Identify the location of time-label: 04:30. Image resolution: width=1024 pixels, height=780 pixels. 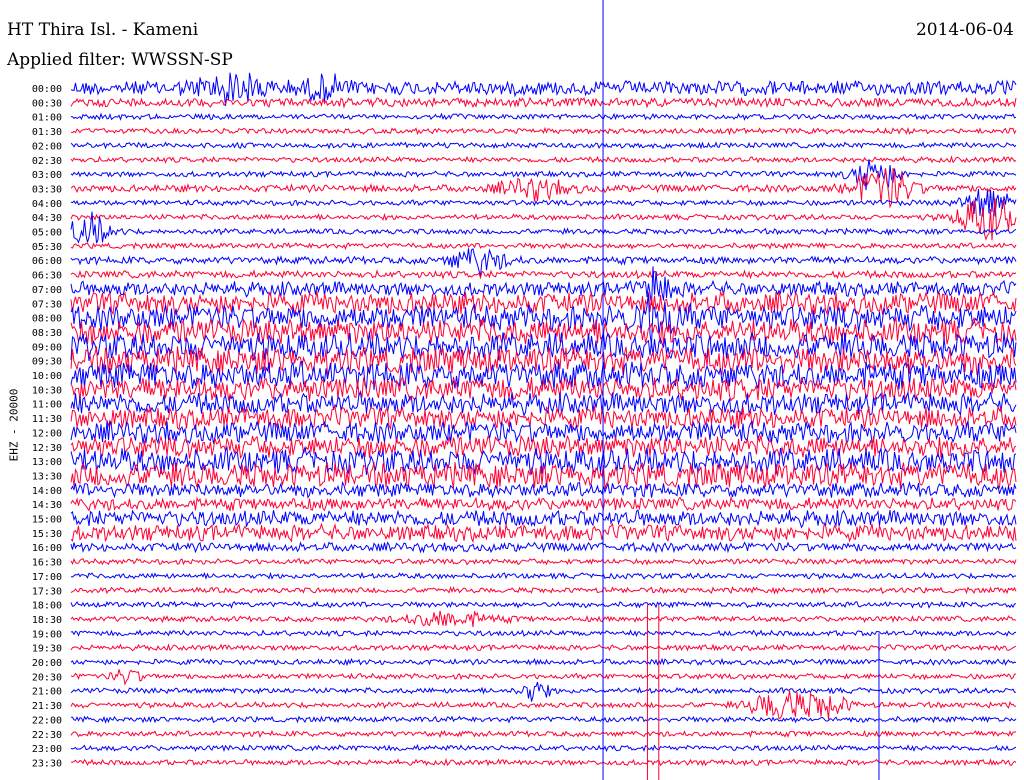
(47, 218).